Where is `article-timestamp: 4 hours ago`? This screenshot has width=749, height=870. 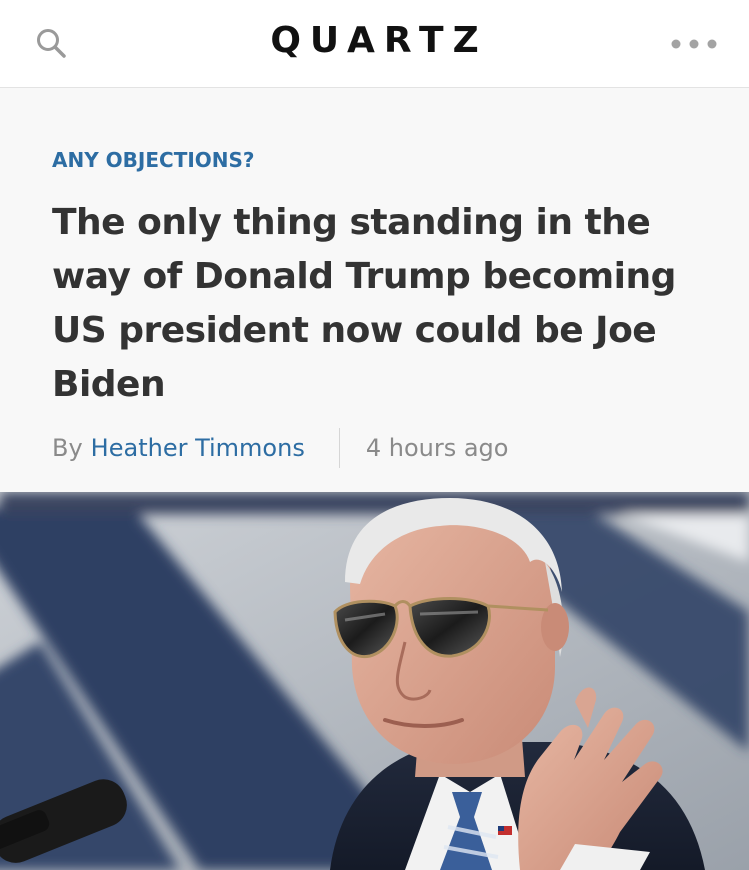 article-timestamp: 4 hours ago is located at coordinates (437, 448).